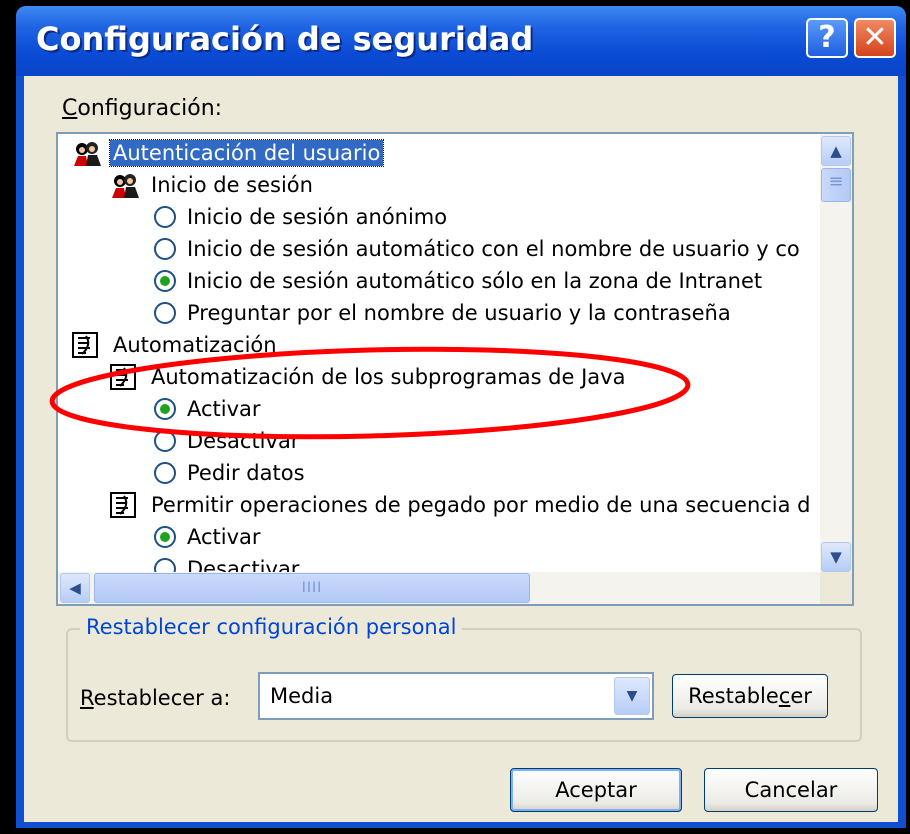  I want to click on horizontal-scroll-thumb: IIII, so click(312, 588).